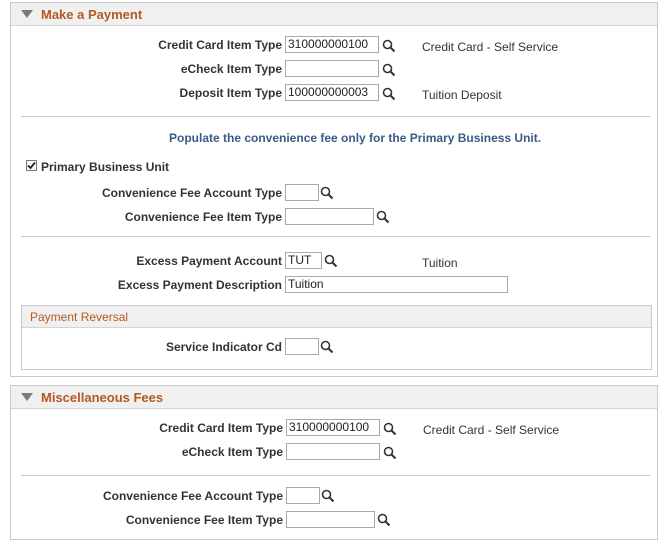 This screenshot has width=669, height=544. What do you see at coordinates (79, 317) in the screenshot?
I see `payment-reversal-title: Payment Reversal` at bounding box center [79, 317].